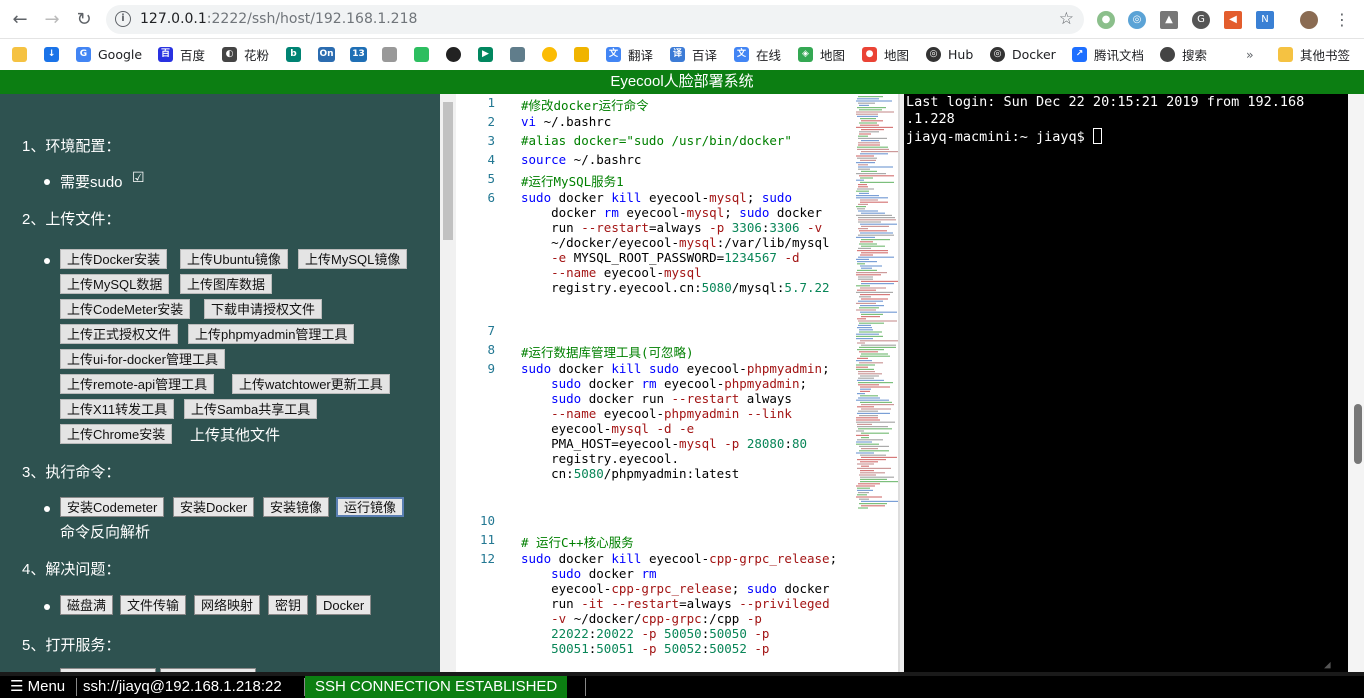  I want to click on upload-ubuntu-button: 上传Ubuntu镜像, so click(234, 259).